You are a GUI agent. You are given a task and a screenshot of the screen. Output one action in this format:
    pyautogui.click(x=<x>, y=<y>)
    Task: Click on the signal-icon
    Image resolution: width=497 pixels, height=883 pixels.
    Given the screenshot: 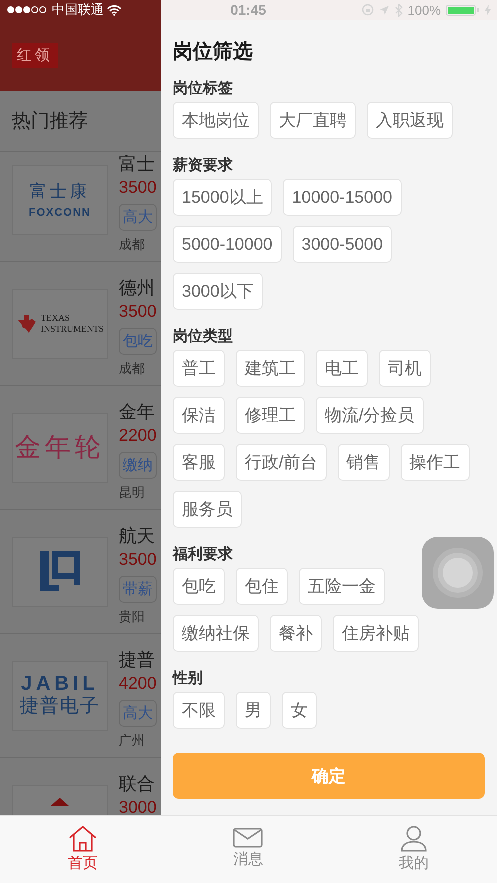 What is the action you would take?
    pyautogui.click(x=28, y=10)
    